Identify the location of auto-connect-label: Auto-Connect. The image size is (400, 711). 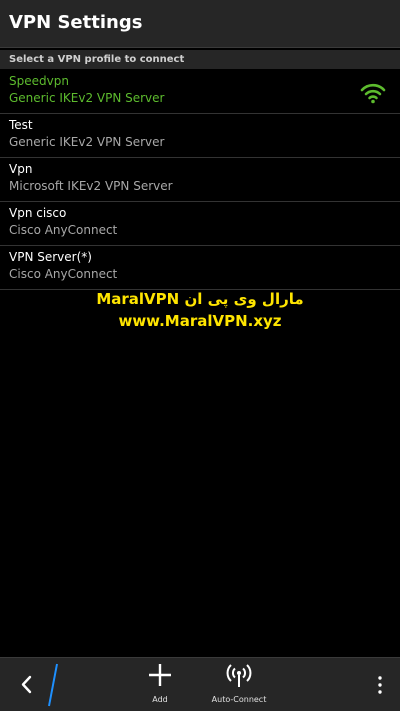
(239, 699).